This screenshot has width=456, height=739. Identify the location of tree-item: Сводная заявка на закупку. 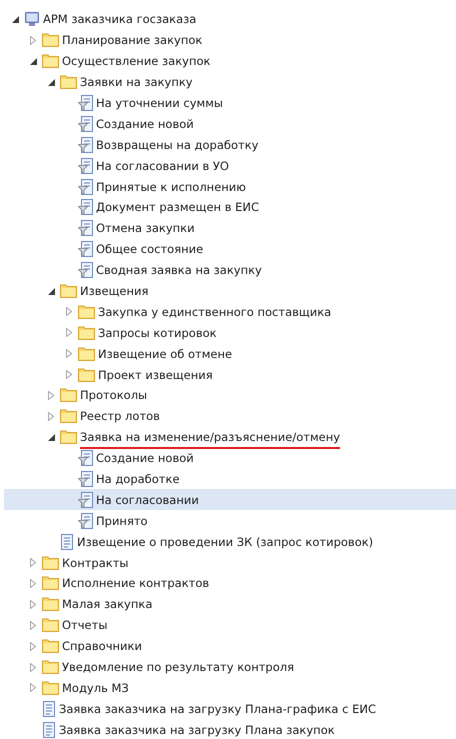
(230, 270).